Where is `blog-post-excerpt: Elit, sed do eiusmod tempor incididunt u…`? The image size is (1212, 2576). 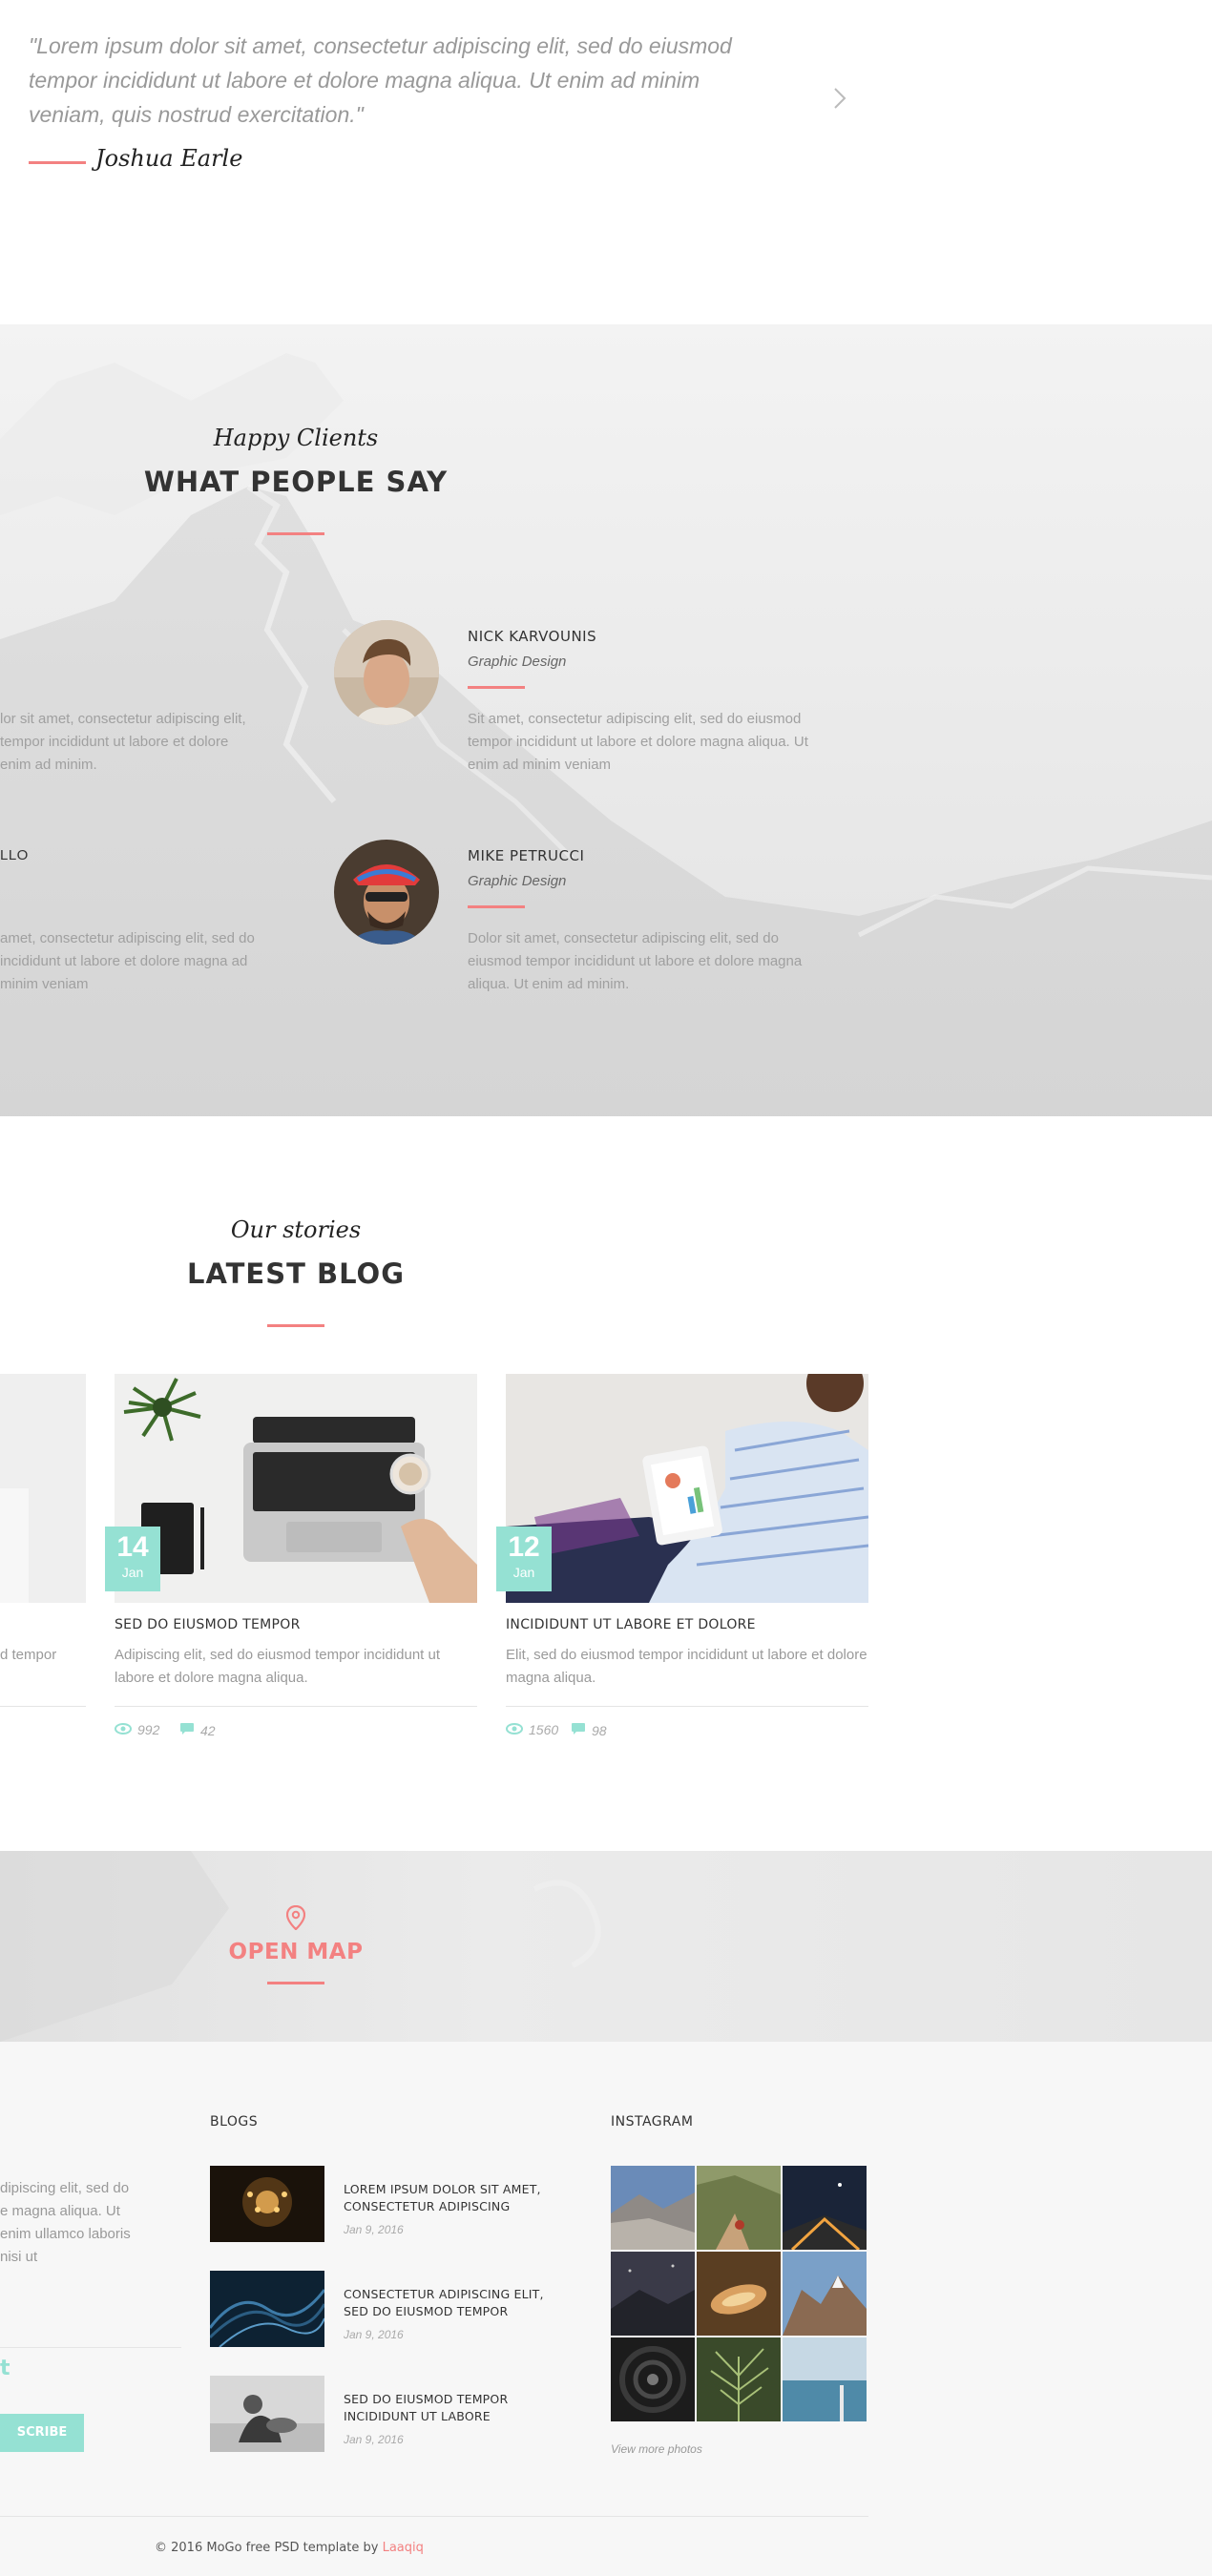 blog-post-excerpt: Elit, sed do eiusmod tempor incididunt u… is located at coordinates (686, 1666).